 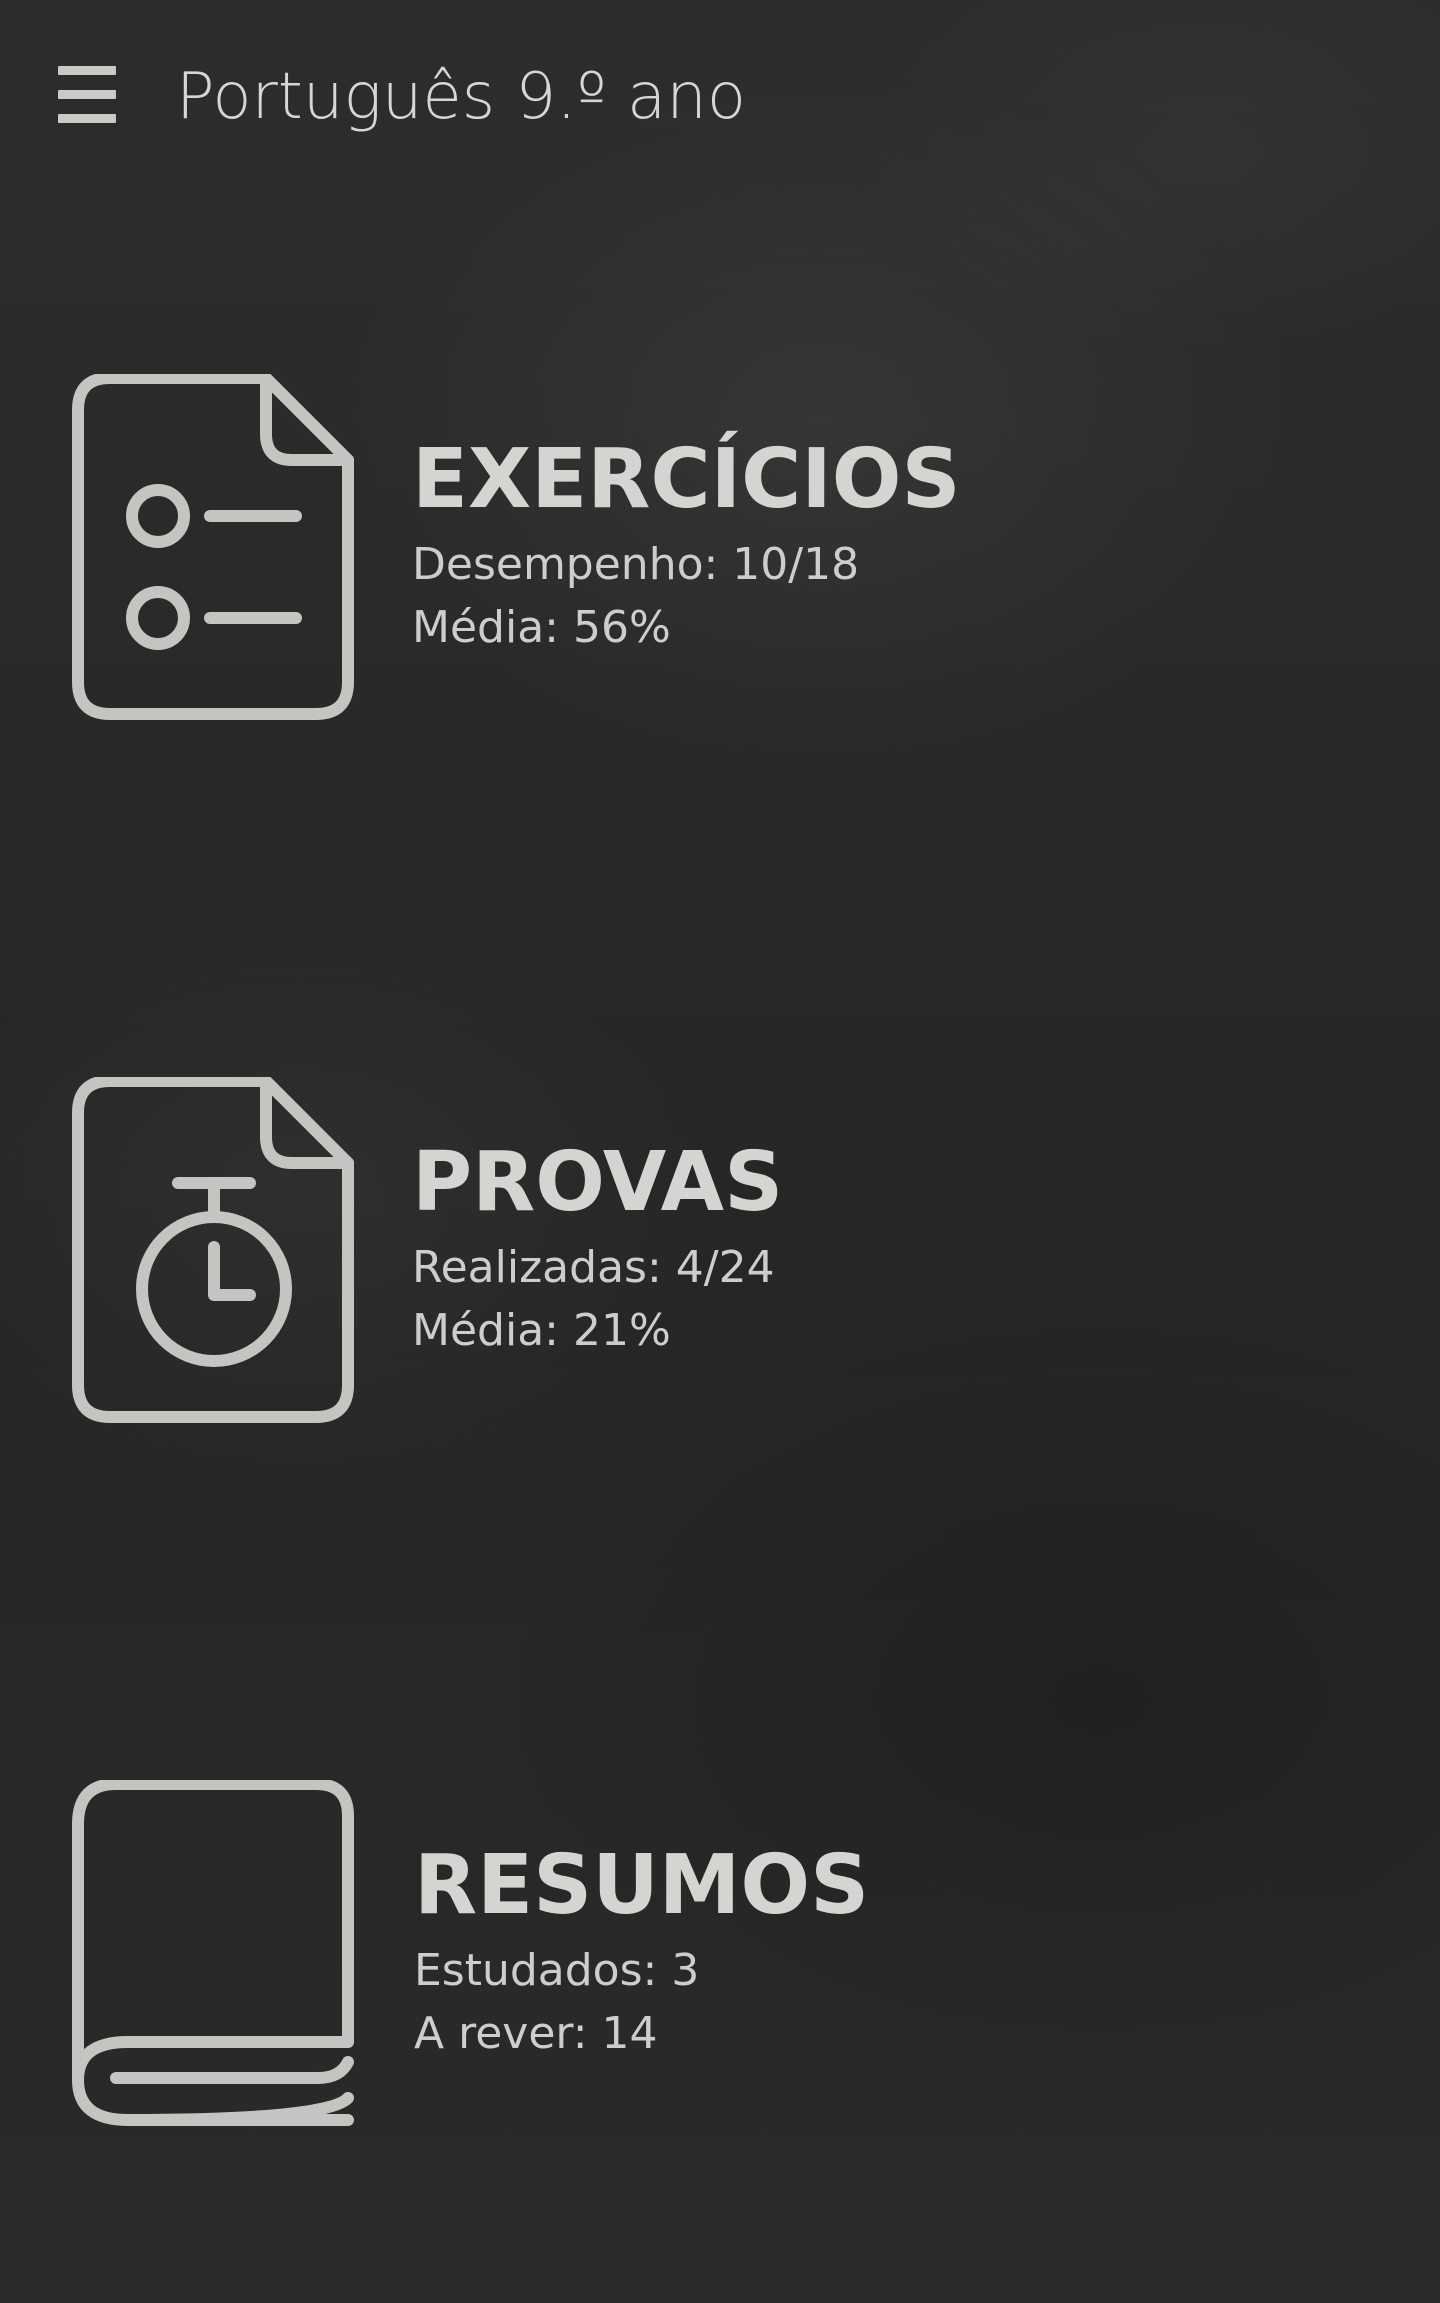 I want to click on menu-icon, so click(x=88, y=95).